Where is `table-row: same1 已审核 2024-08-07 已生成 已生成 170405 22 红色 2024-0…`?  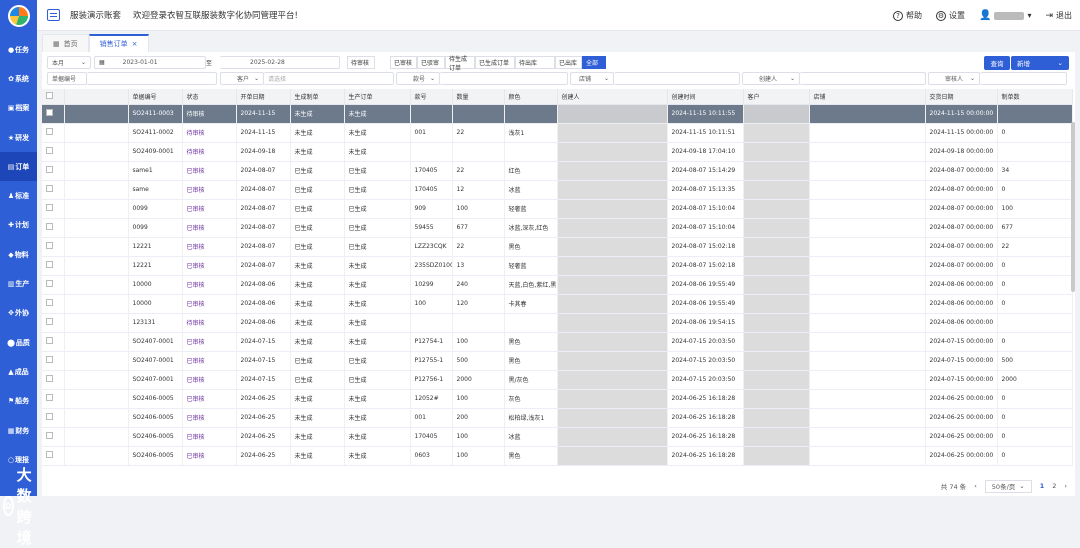 table-row: same1 已审核 2024-08-07 已生成 已生成 170405 22 红色 2024-0… is located at coordinates (557, 171).